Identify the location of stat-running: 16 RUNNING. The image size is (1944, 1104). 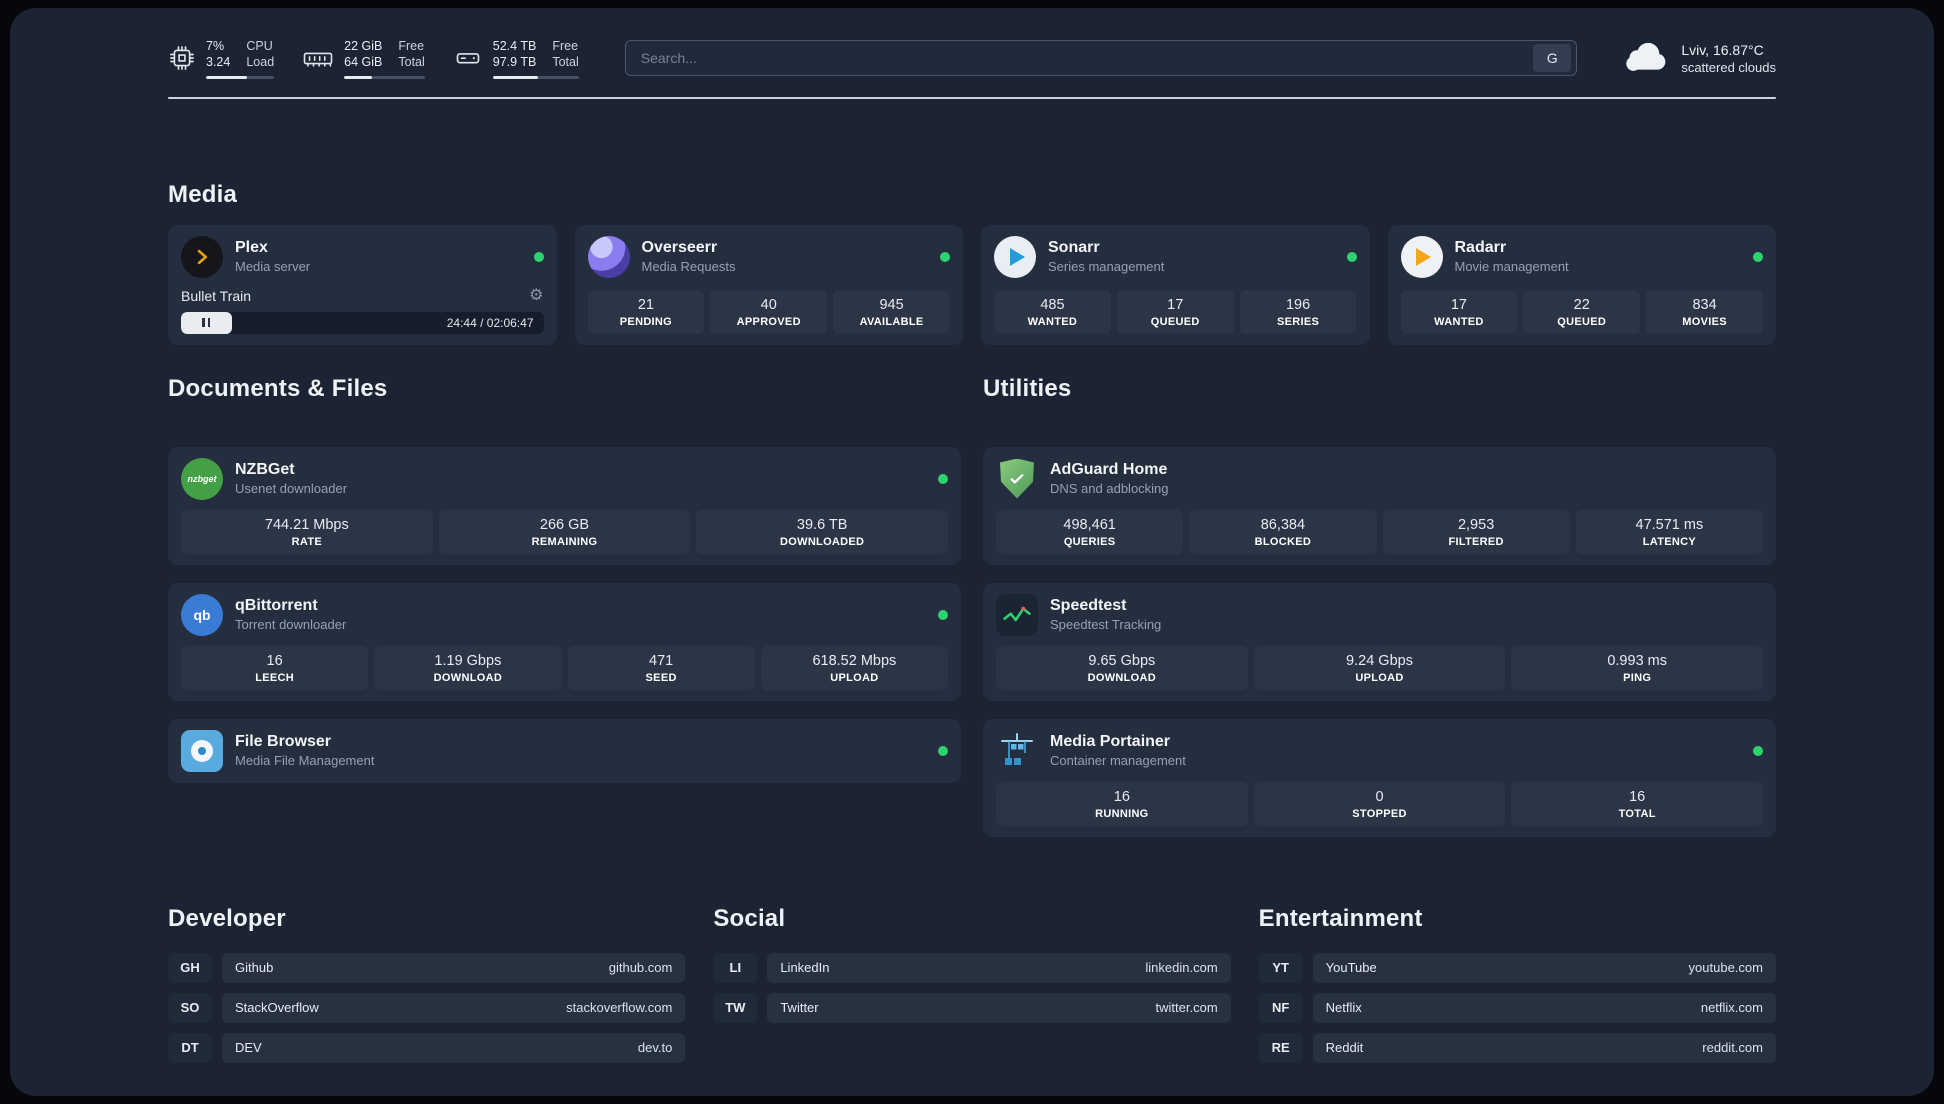
(1122, 803).